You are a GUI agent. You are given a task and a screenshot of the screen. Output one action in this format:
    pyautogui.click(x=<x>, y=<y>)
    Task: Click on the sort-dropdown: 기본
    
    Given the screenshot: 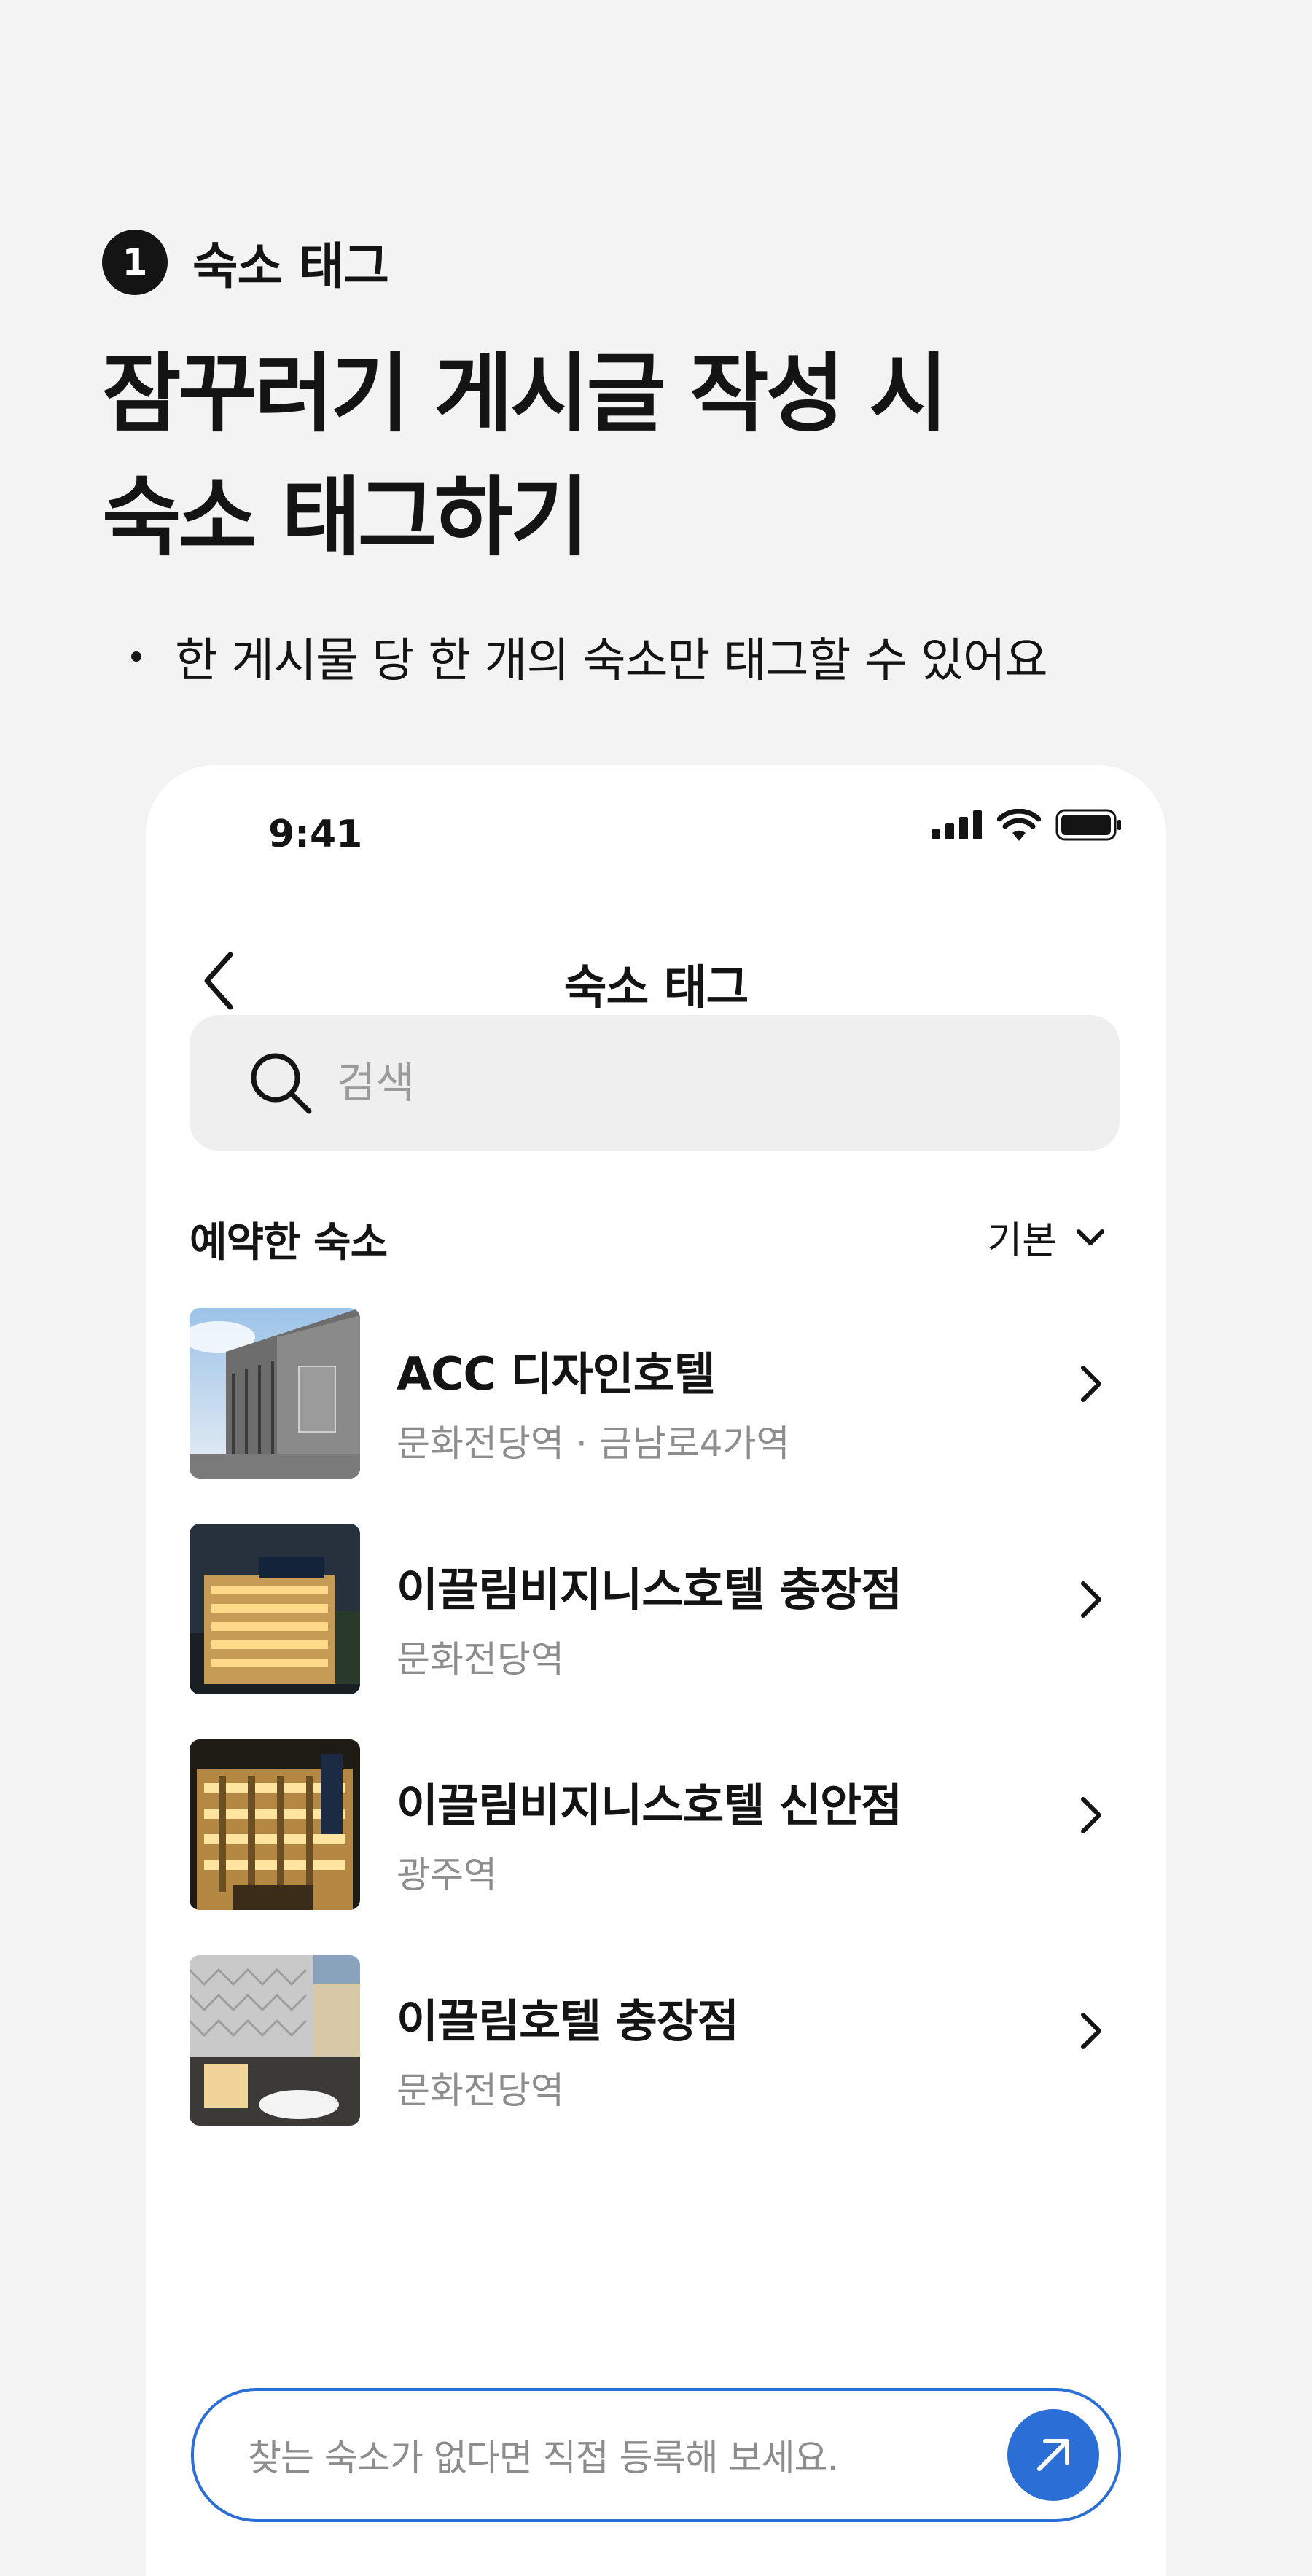 What is the action you would take?
    pyautogui.click(x=1046, y=1237)
    